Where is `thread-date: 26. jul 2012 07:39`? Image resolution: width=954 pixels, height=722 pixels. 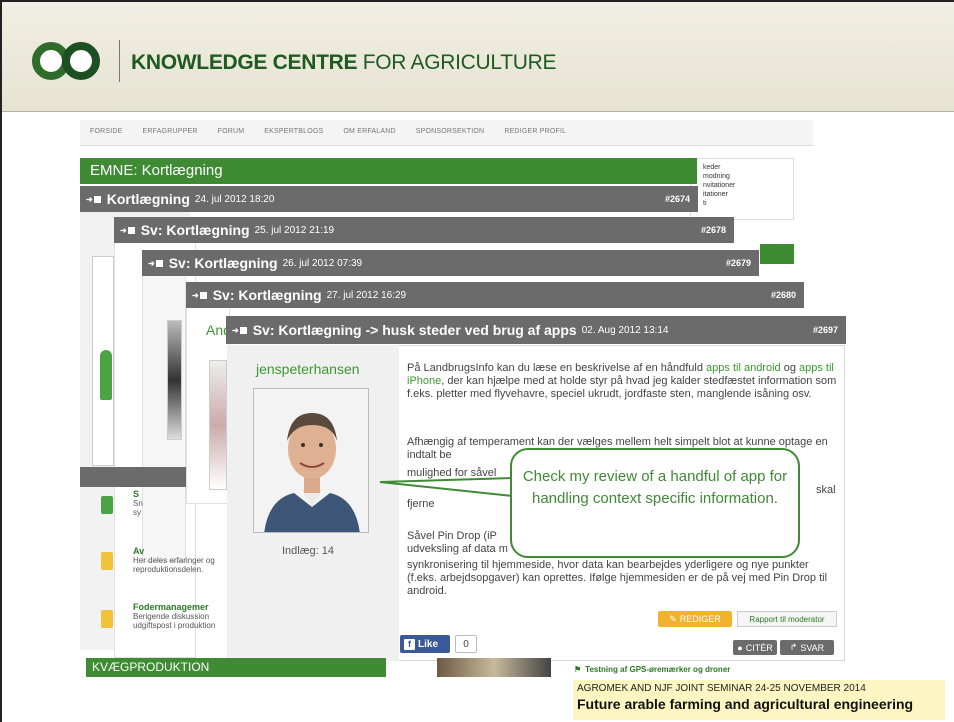 thread-date: 26. jul 2012 07:39 is located at coordinates (322, 263).